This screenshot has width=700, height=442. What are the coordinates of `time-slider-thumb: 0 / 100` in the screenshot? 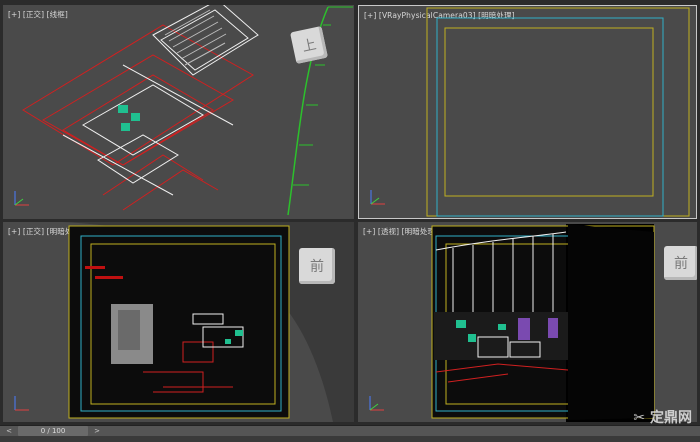 It's located at (53, 431).